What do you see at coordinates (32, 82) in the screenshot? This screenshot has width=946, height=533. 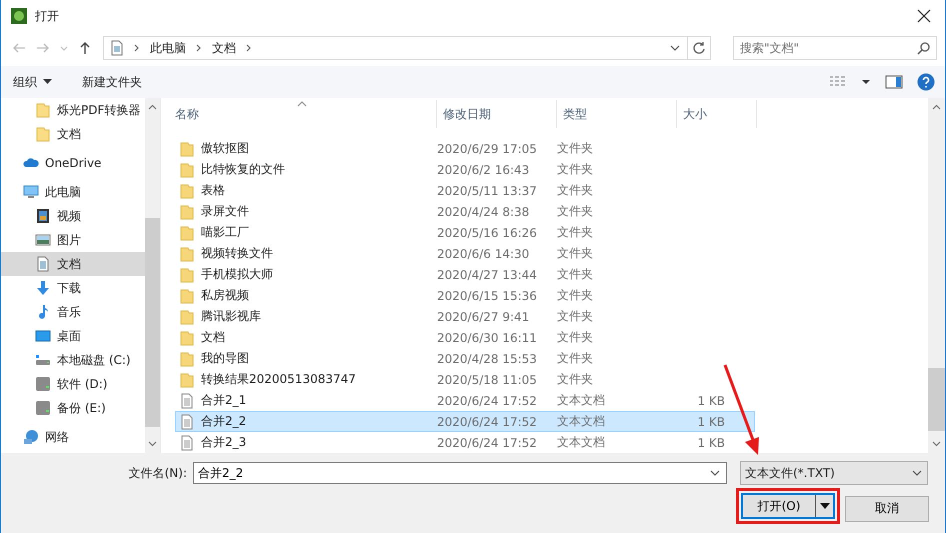 I see `organize-button: 组织` at bounding box center [32, 82].